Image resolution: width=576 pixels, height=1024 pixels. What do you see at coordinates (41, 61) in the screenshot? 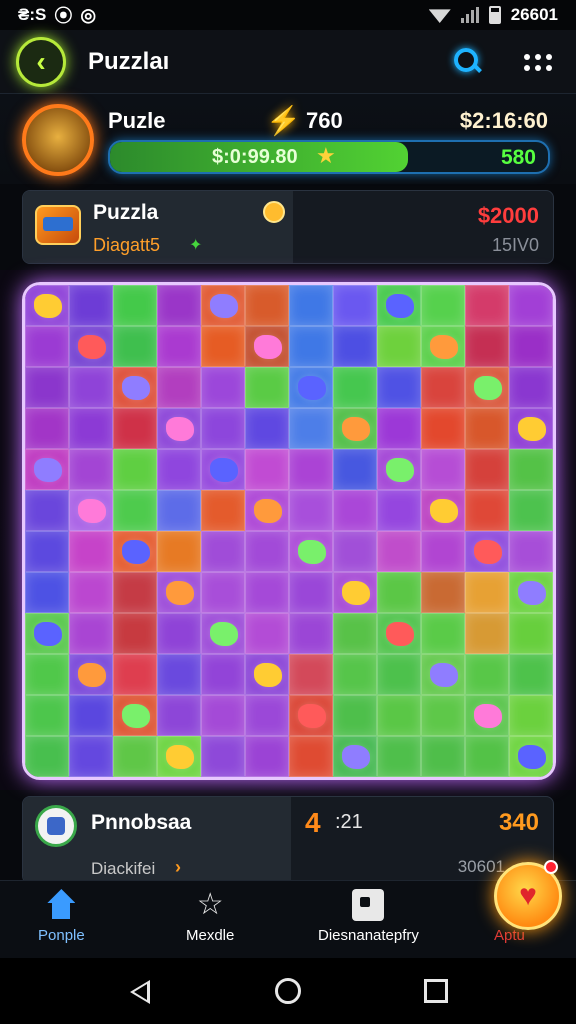
I see `back-button: ‹` at bounding box center [41, 61].